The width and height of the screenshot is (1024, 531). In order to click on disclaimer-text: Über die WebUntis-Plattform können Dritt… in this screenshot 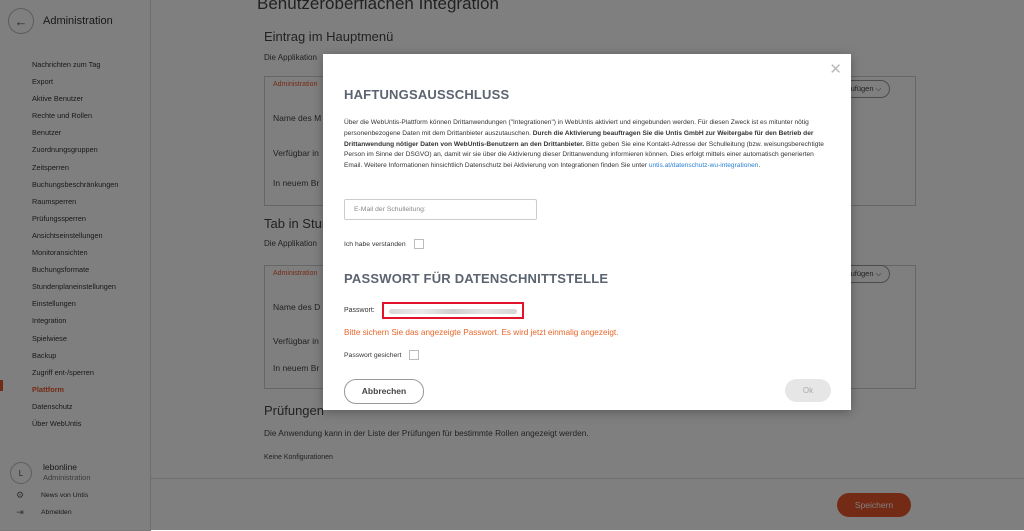, I will do `click(588, 145)`.